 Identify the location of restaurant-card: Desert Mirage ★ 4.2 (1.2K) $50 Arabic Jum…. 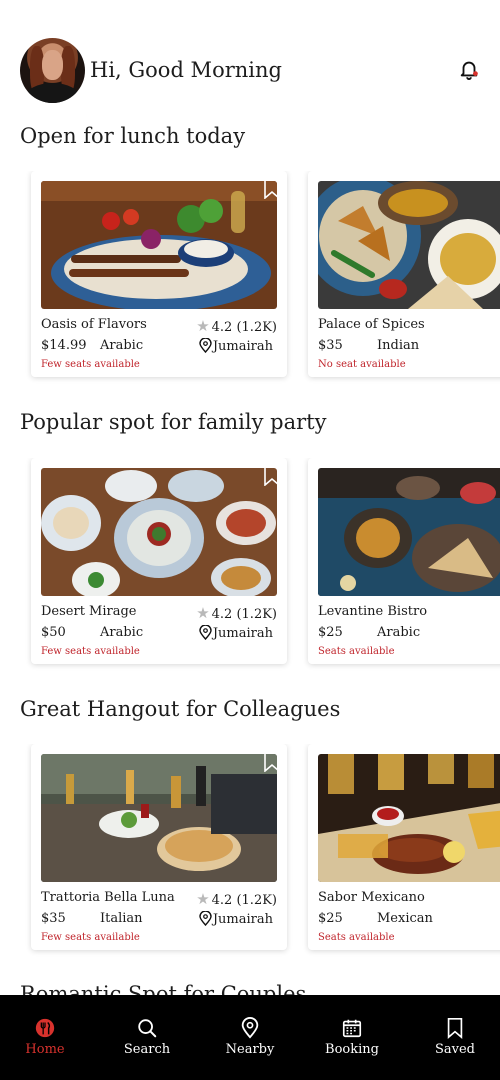
(159, 561).